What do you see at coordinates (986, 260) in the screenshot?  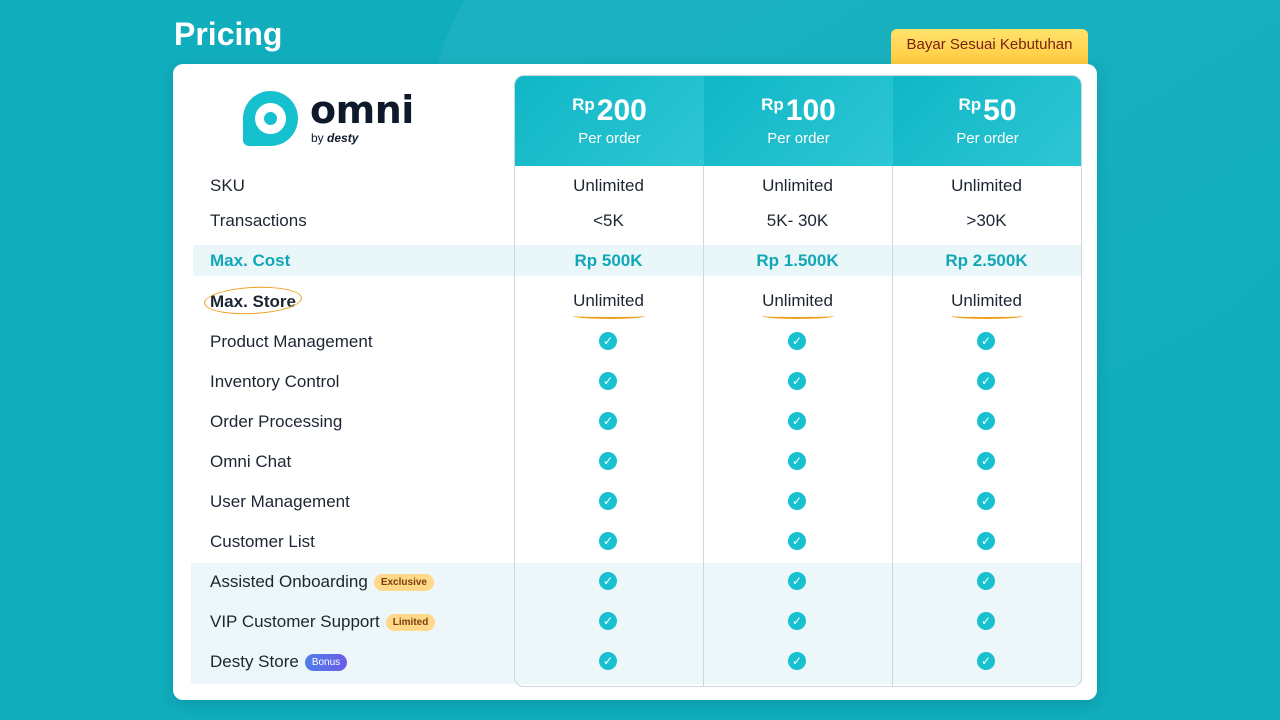 I see `plan3-max-cost: Rp 2.500K` at bounding box center [986, 260].